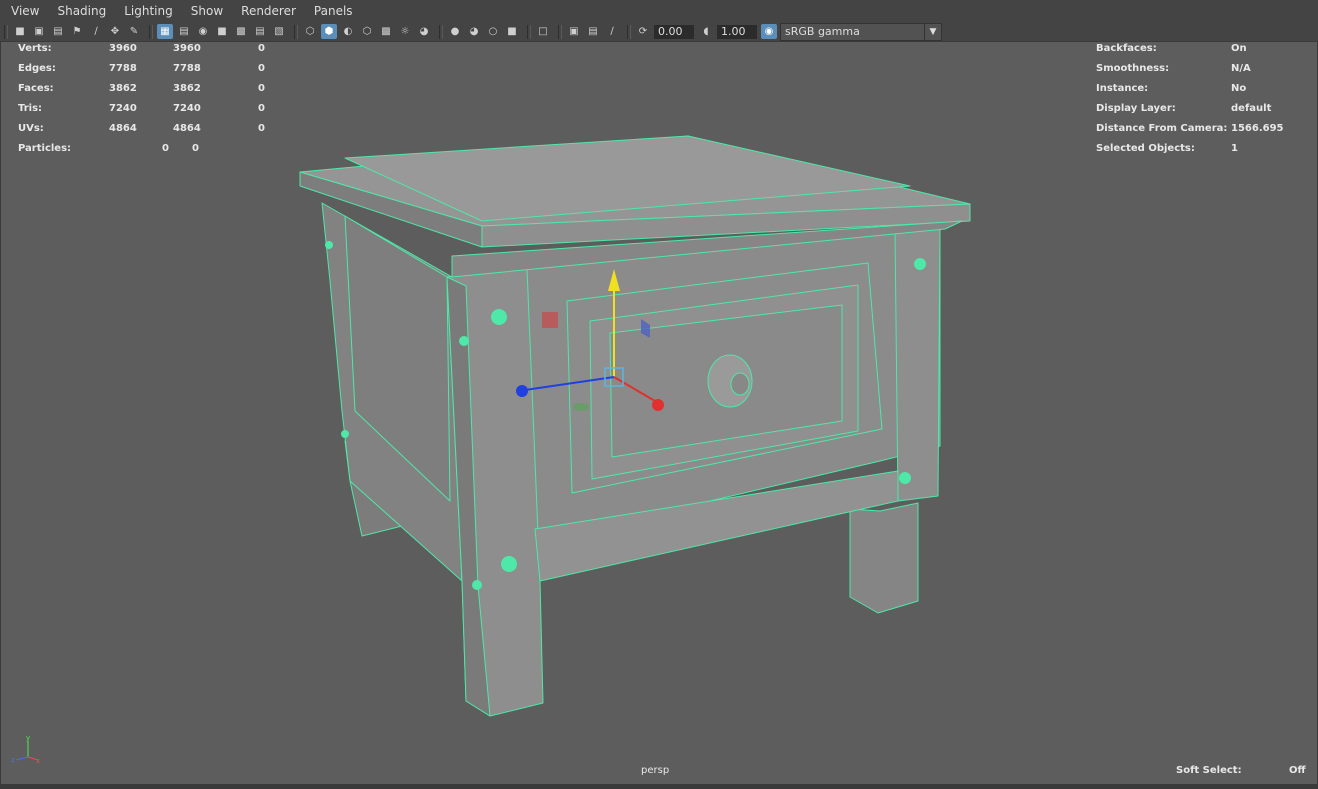 This screenshot has width=1318, height=789. Describe the element at coordinates (329, 31) in the screenshot. I see `smooth-shade-icon: ⬢` at that location.